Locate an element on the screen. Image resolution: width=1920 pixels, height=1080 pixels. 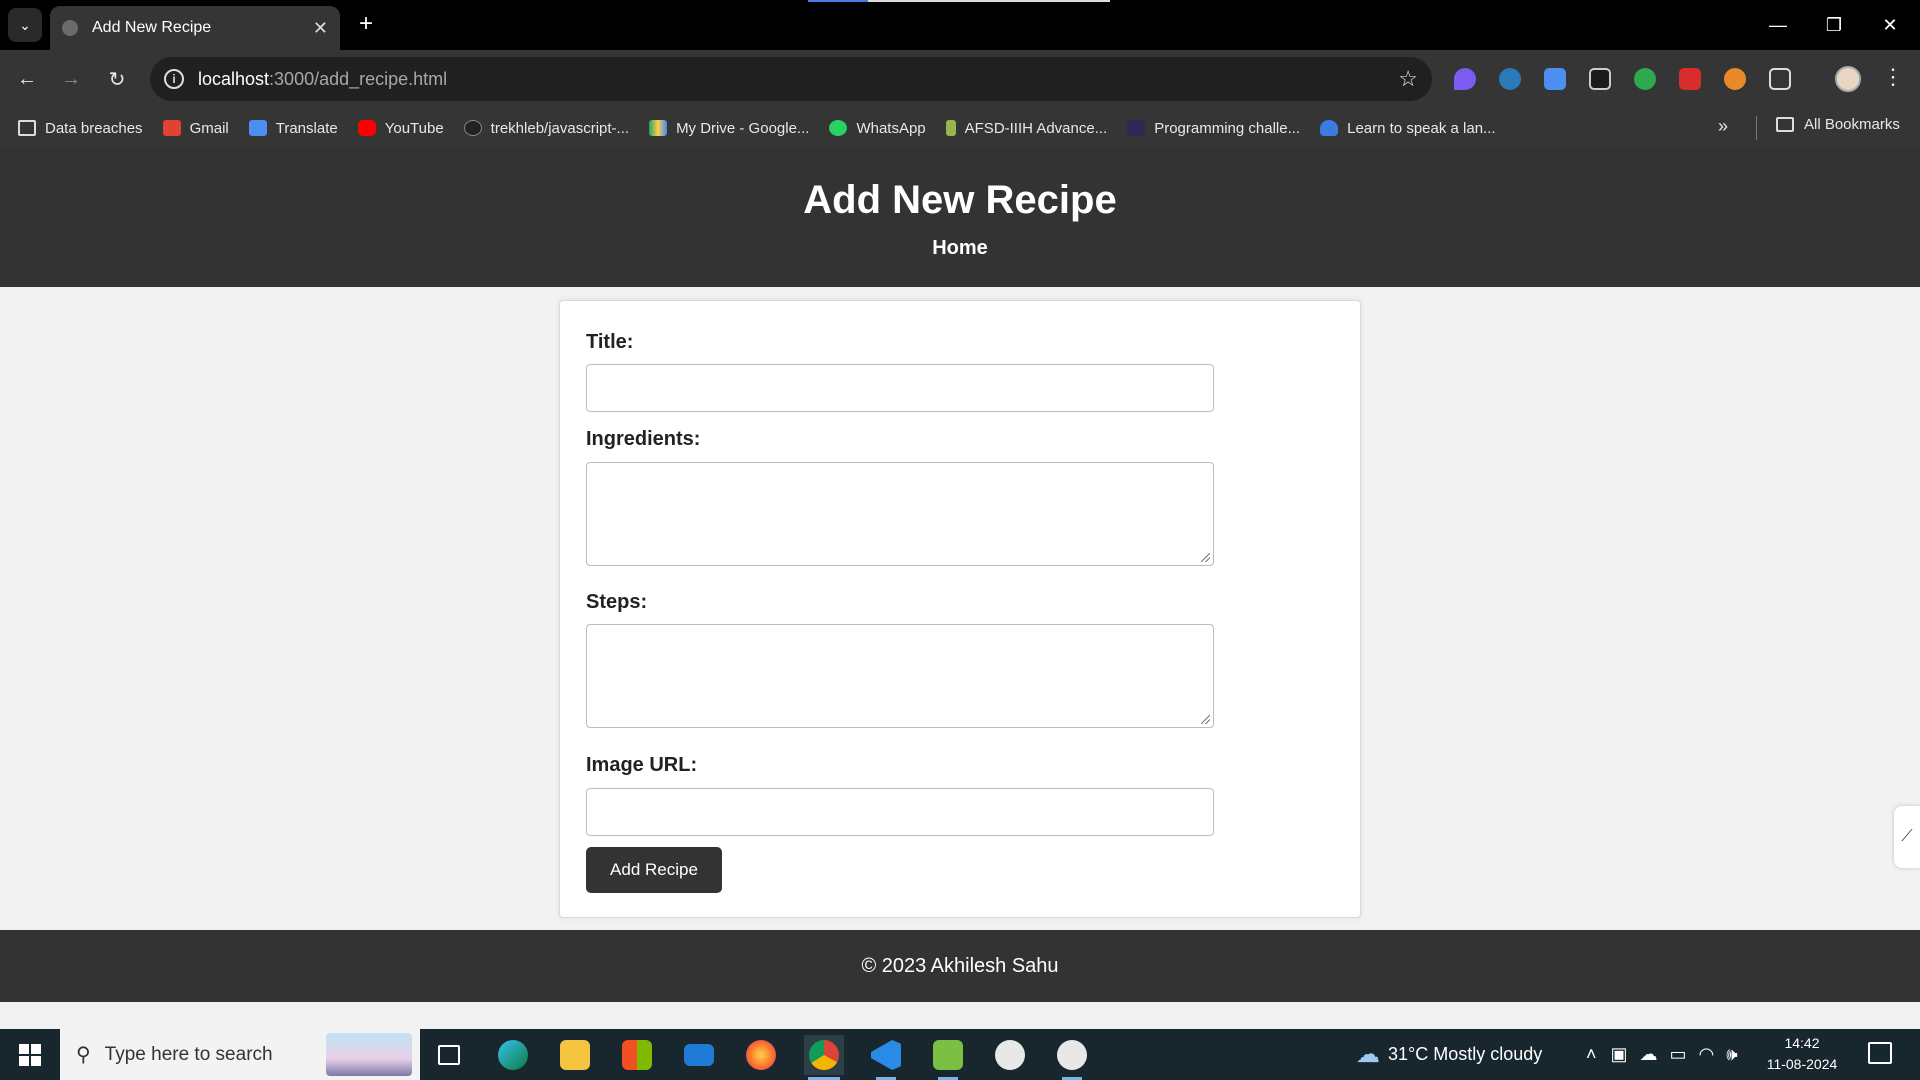
all-bookmarks-button: All Bookmarks is located at coordinates (1838, 124).